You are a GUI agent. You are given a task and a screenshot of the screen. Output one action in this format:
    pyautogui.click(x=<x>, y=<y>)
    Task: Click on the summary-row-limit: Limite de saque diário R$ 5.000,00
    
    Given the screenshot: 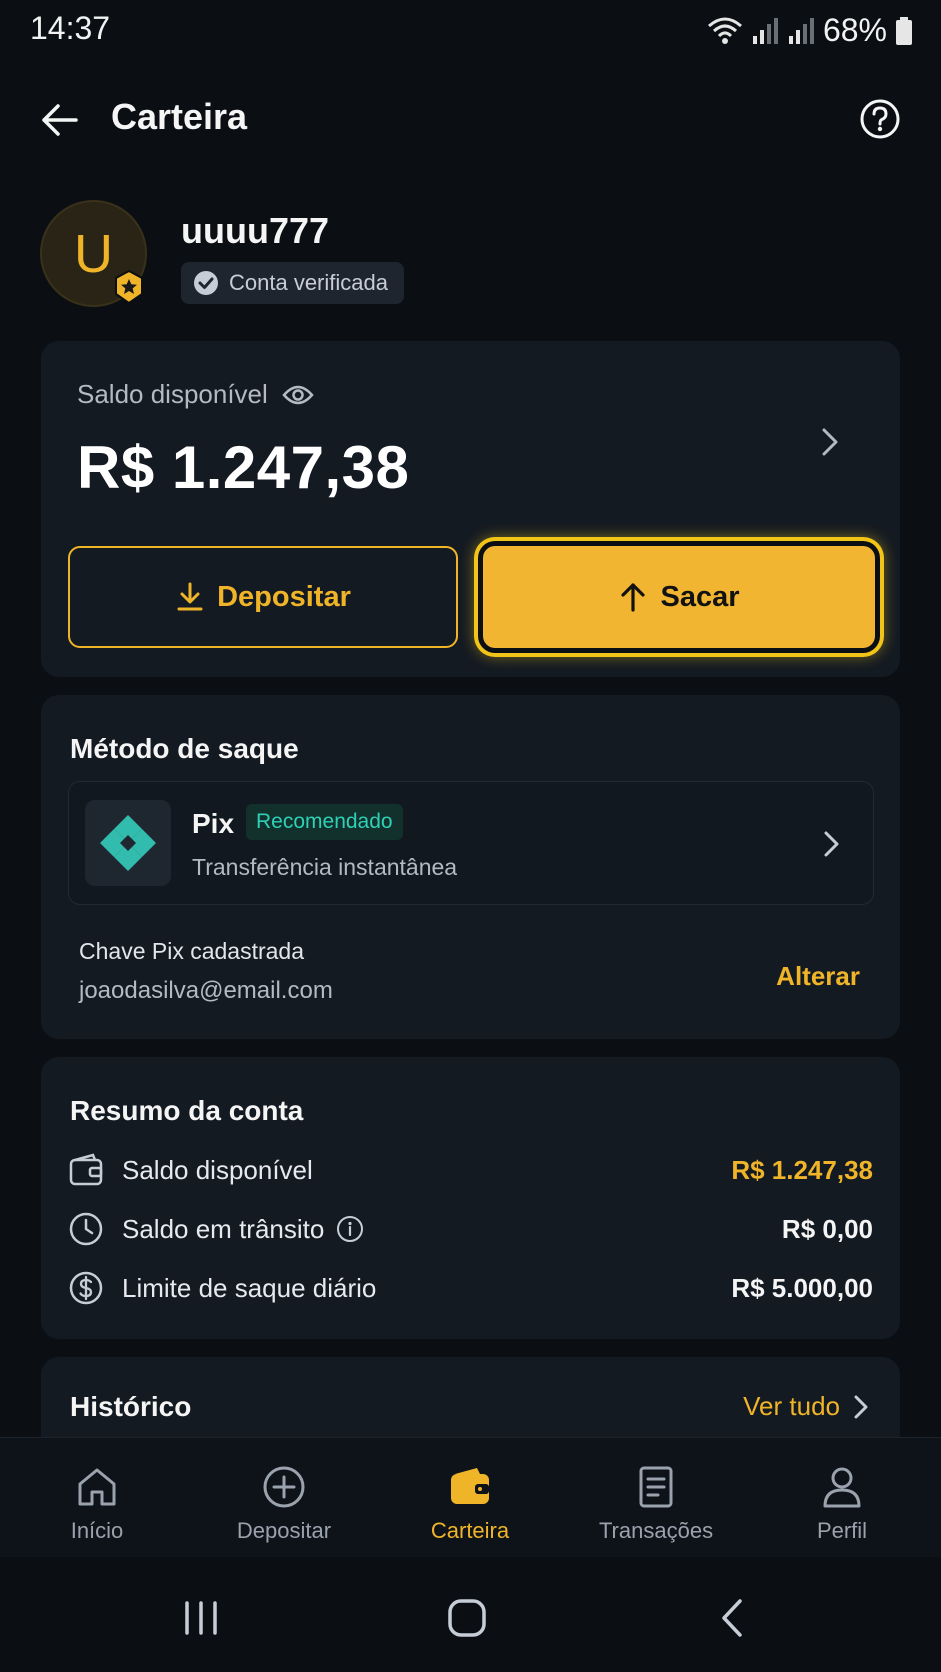 What is the action you would take?
    pyautogui.click(x=470, y=1288)
    